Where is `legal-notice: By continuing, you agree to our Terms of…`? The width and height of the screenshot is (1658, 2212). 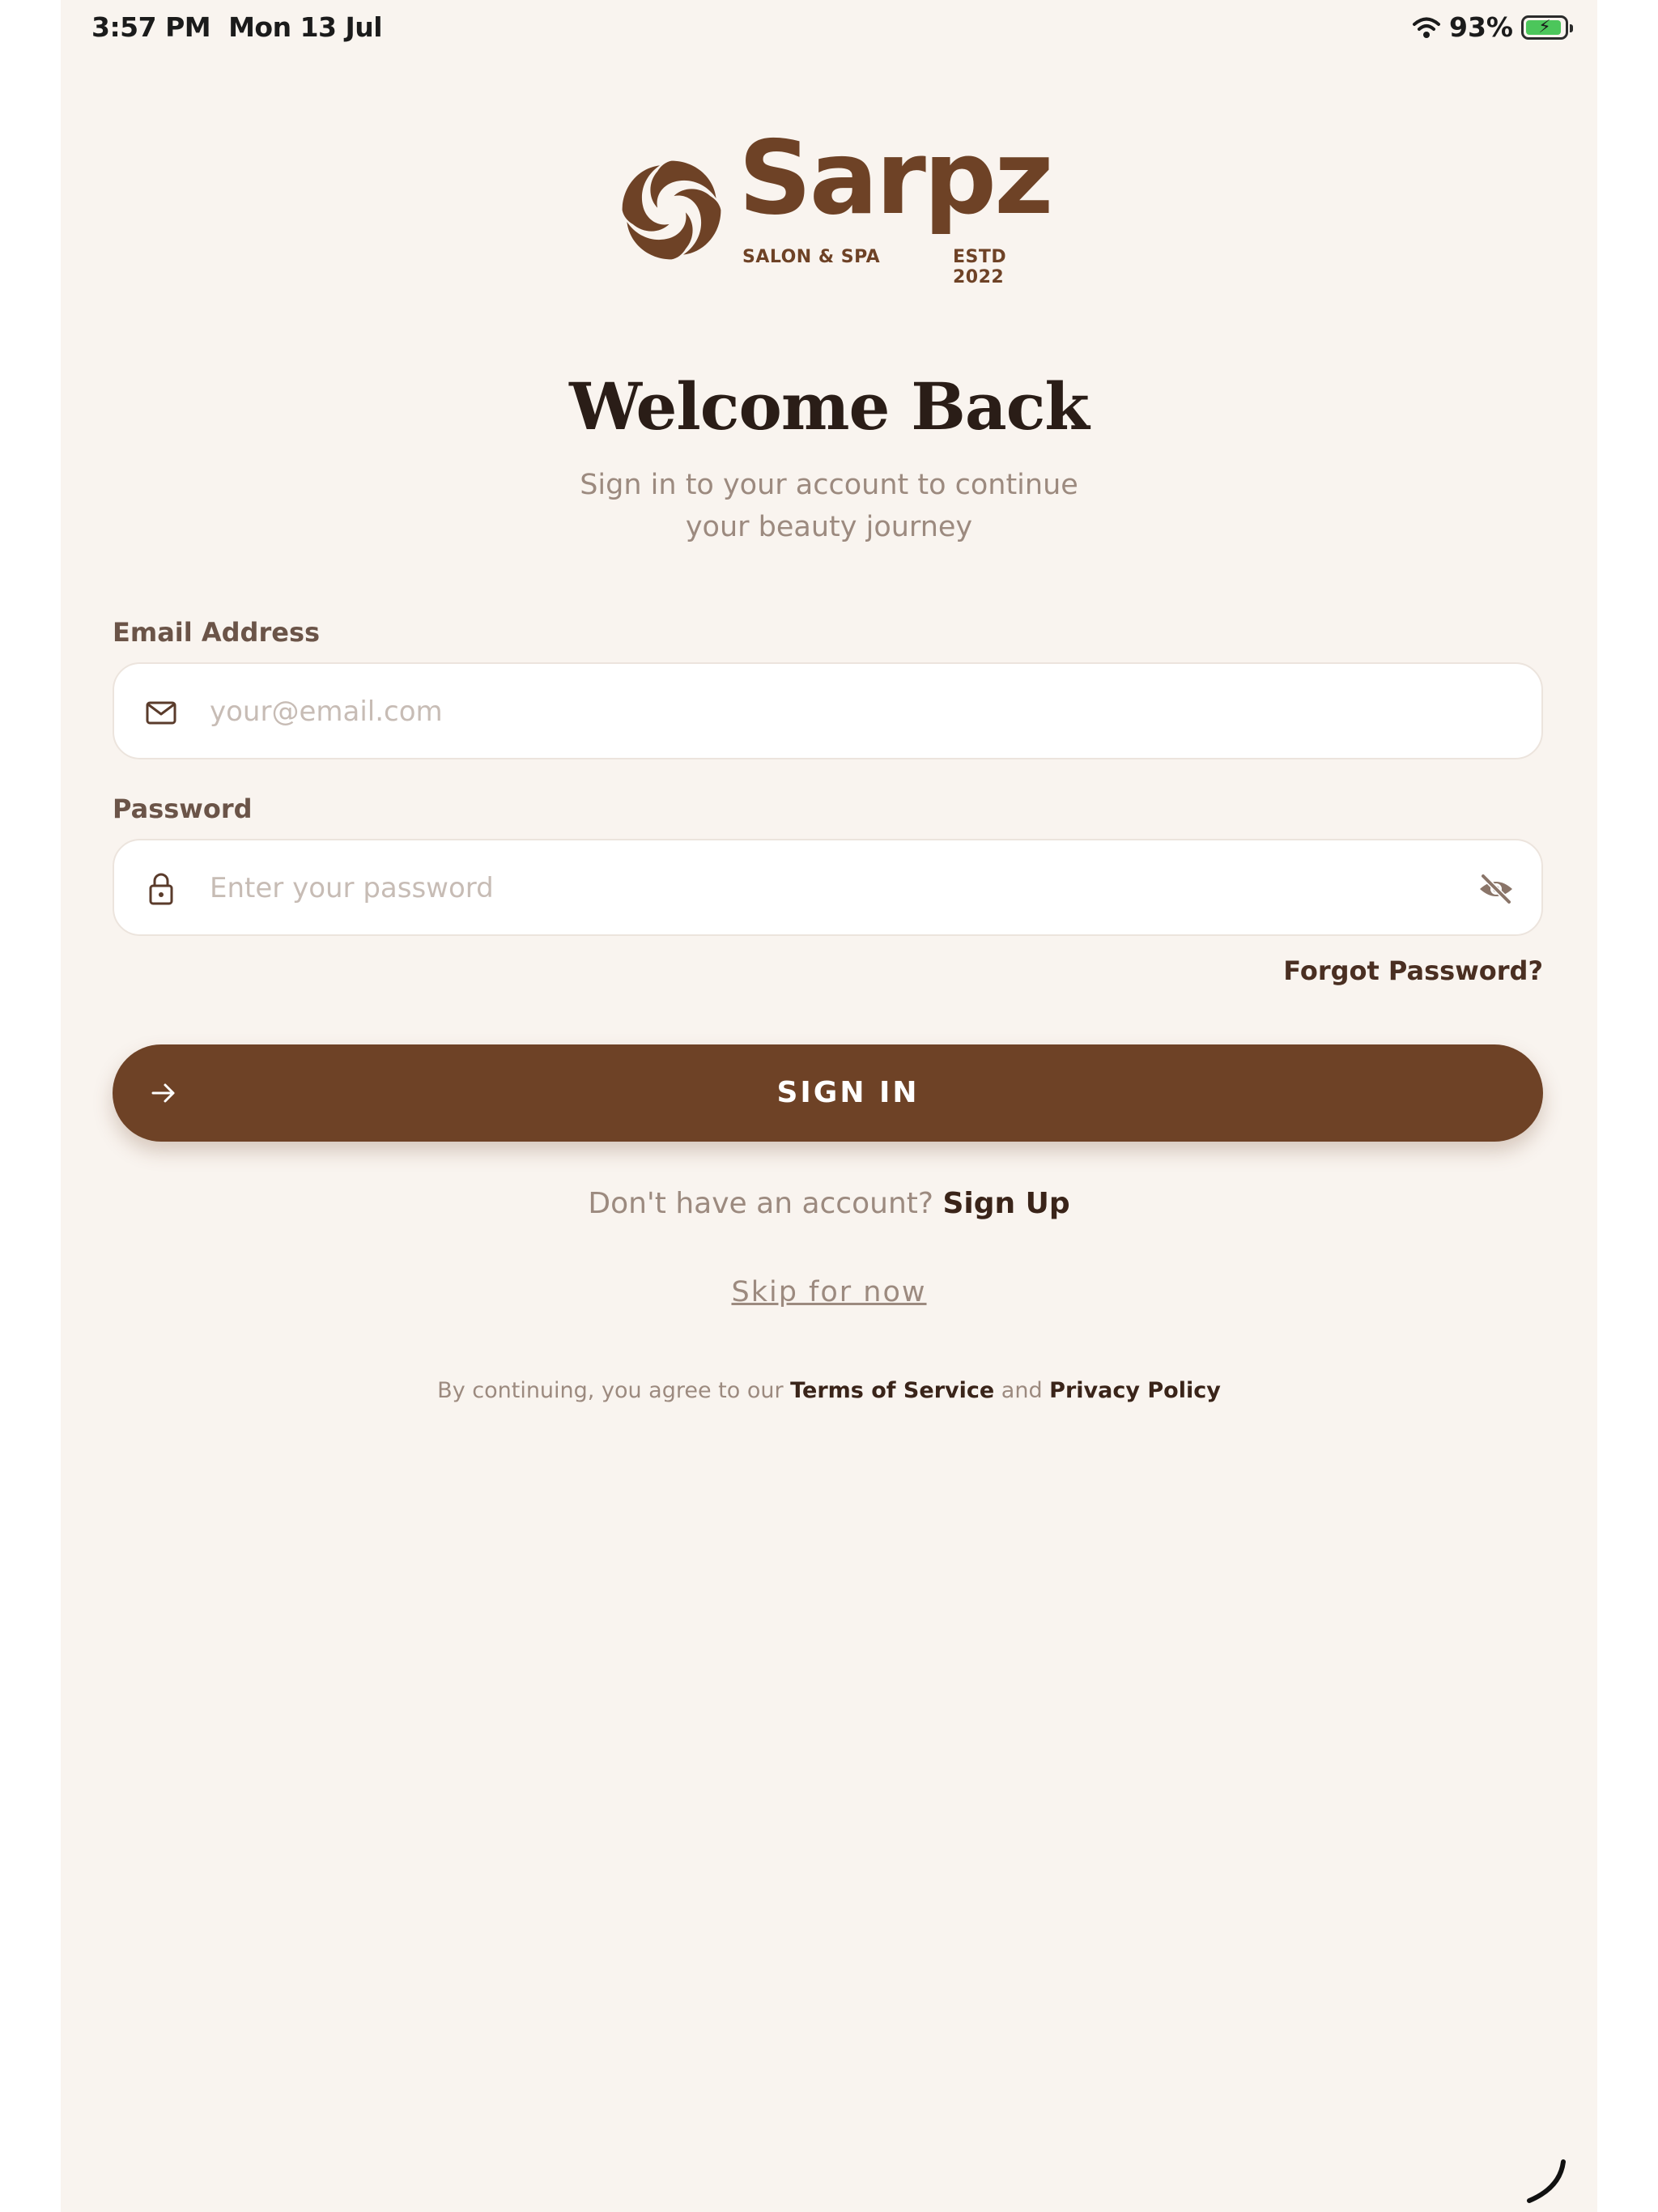 legal-notice: By continuing, you agree to our Terms of… is located at coordinates (829, 1390).